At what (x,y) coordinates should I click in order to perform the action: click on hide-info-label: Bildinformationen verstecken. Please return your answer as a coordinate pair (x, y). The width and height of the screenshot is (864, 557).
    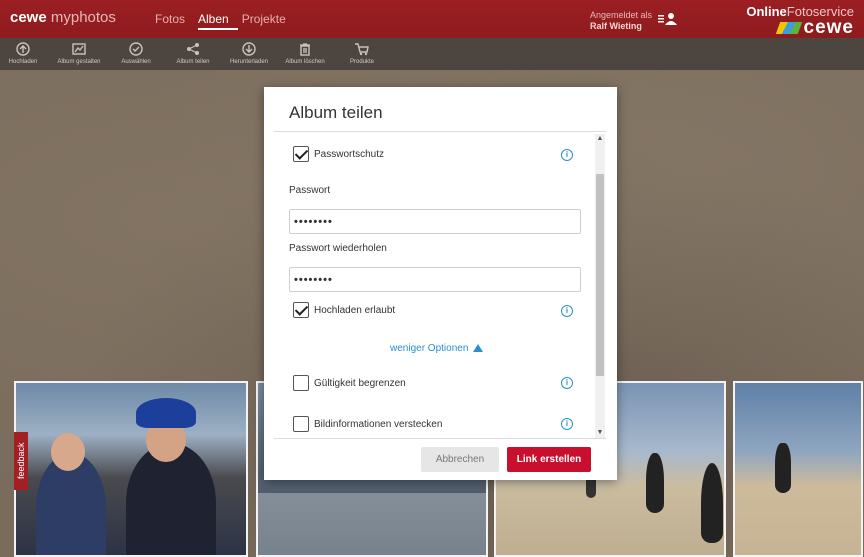
    Looking at the image, I should click on (378, 424).